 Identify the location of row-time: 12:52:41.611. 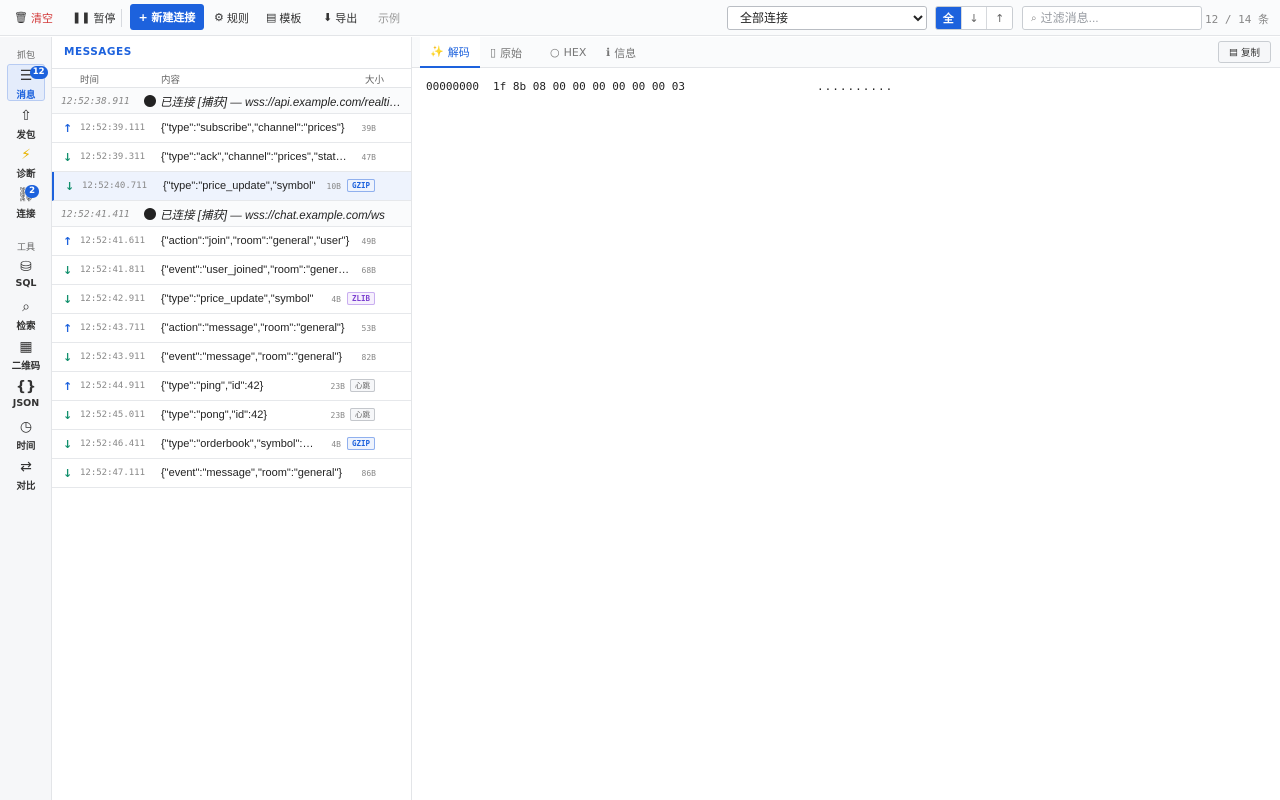
(113, 241).